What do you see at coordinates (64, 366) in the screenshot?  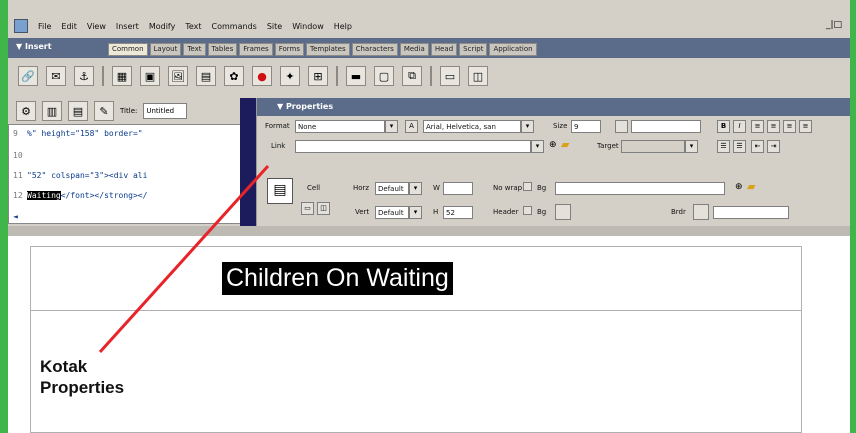 I see `callout-line1: Kotak` at bounding box center [64, 366].